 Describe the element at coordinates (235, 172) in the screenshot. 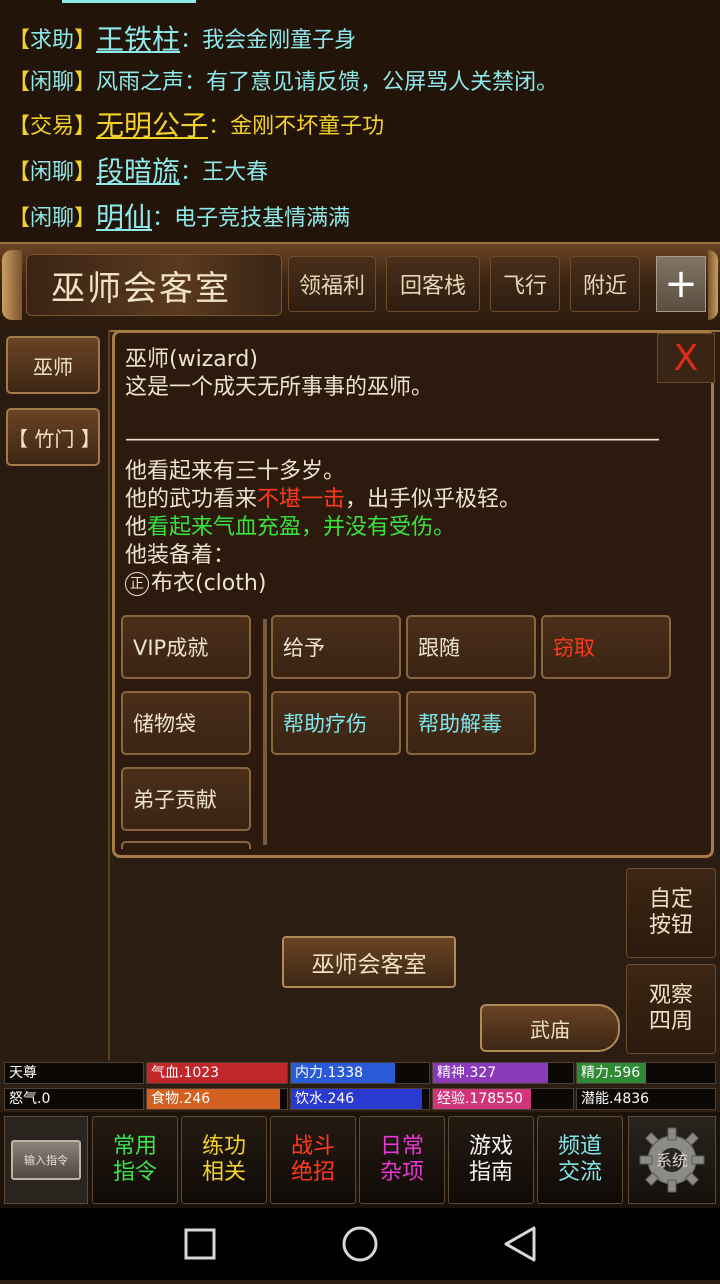

I see `chat-message: 王大春` at that location.